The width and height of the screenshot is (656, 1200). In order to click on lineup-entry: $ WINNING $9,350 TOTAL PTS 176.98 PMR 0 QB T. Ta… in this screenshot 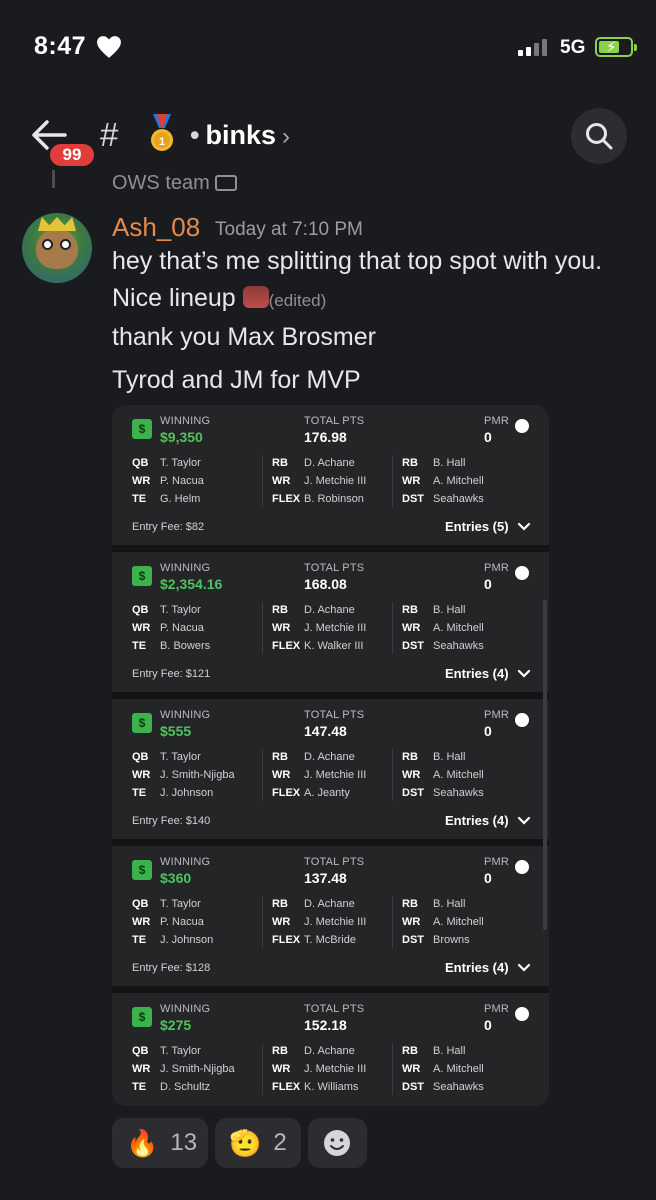, I will do `click(330, 475)`.